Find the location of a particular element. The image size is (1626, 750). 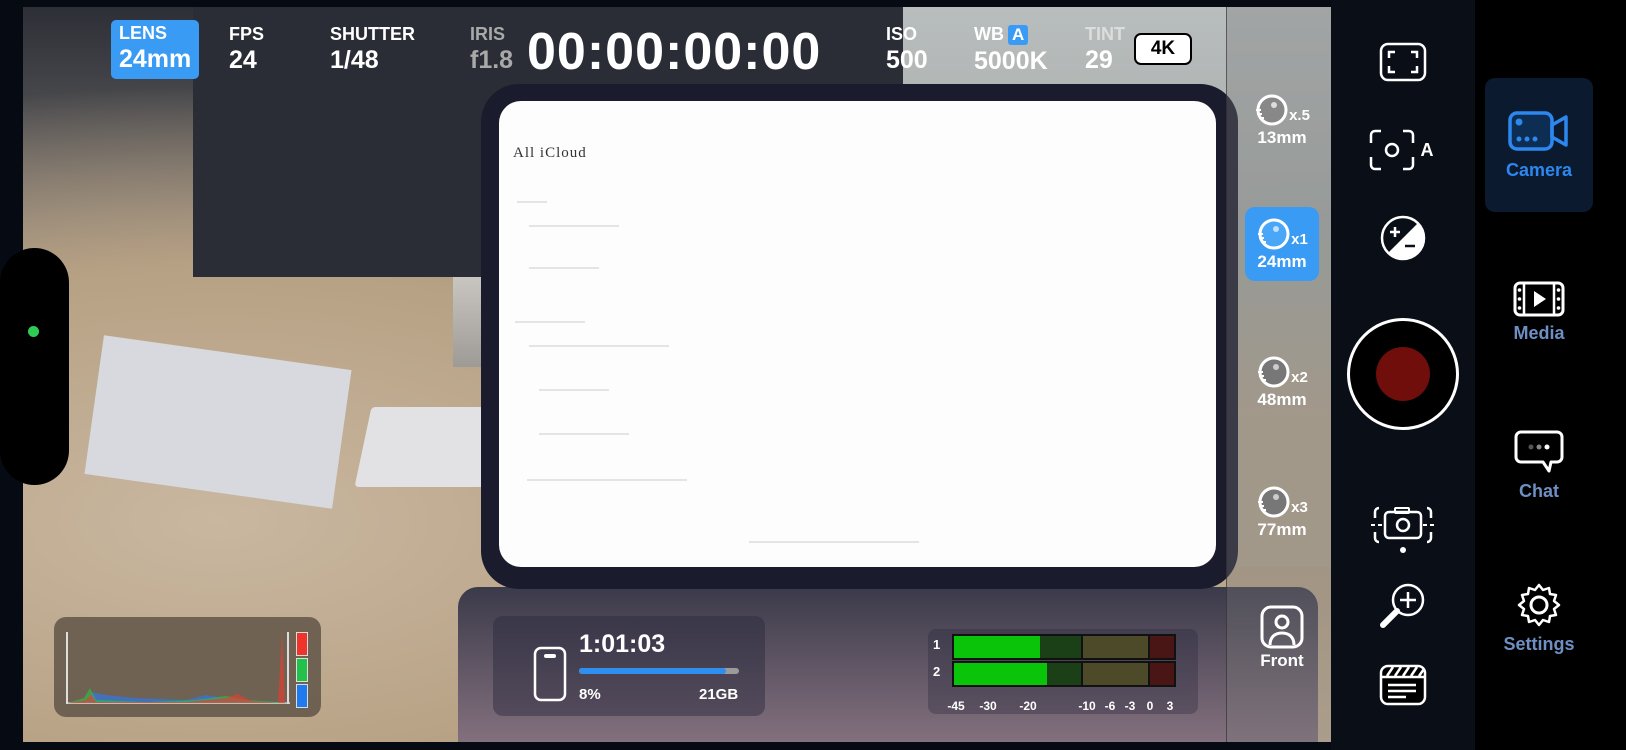

nav-item-media: Media is located at coordinates (1539, 312).